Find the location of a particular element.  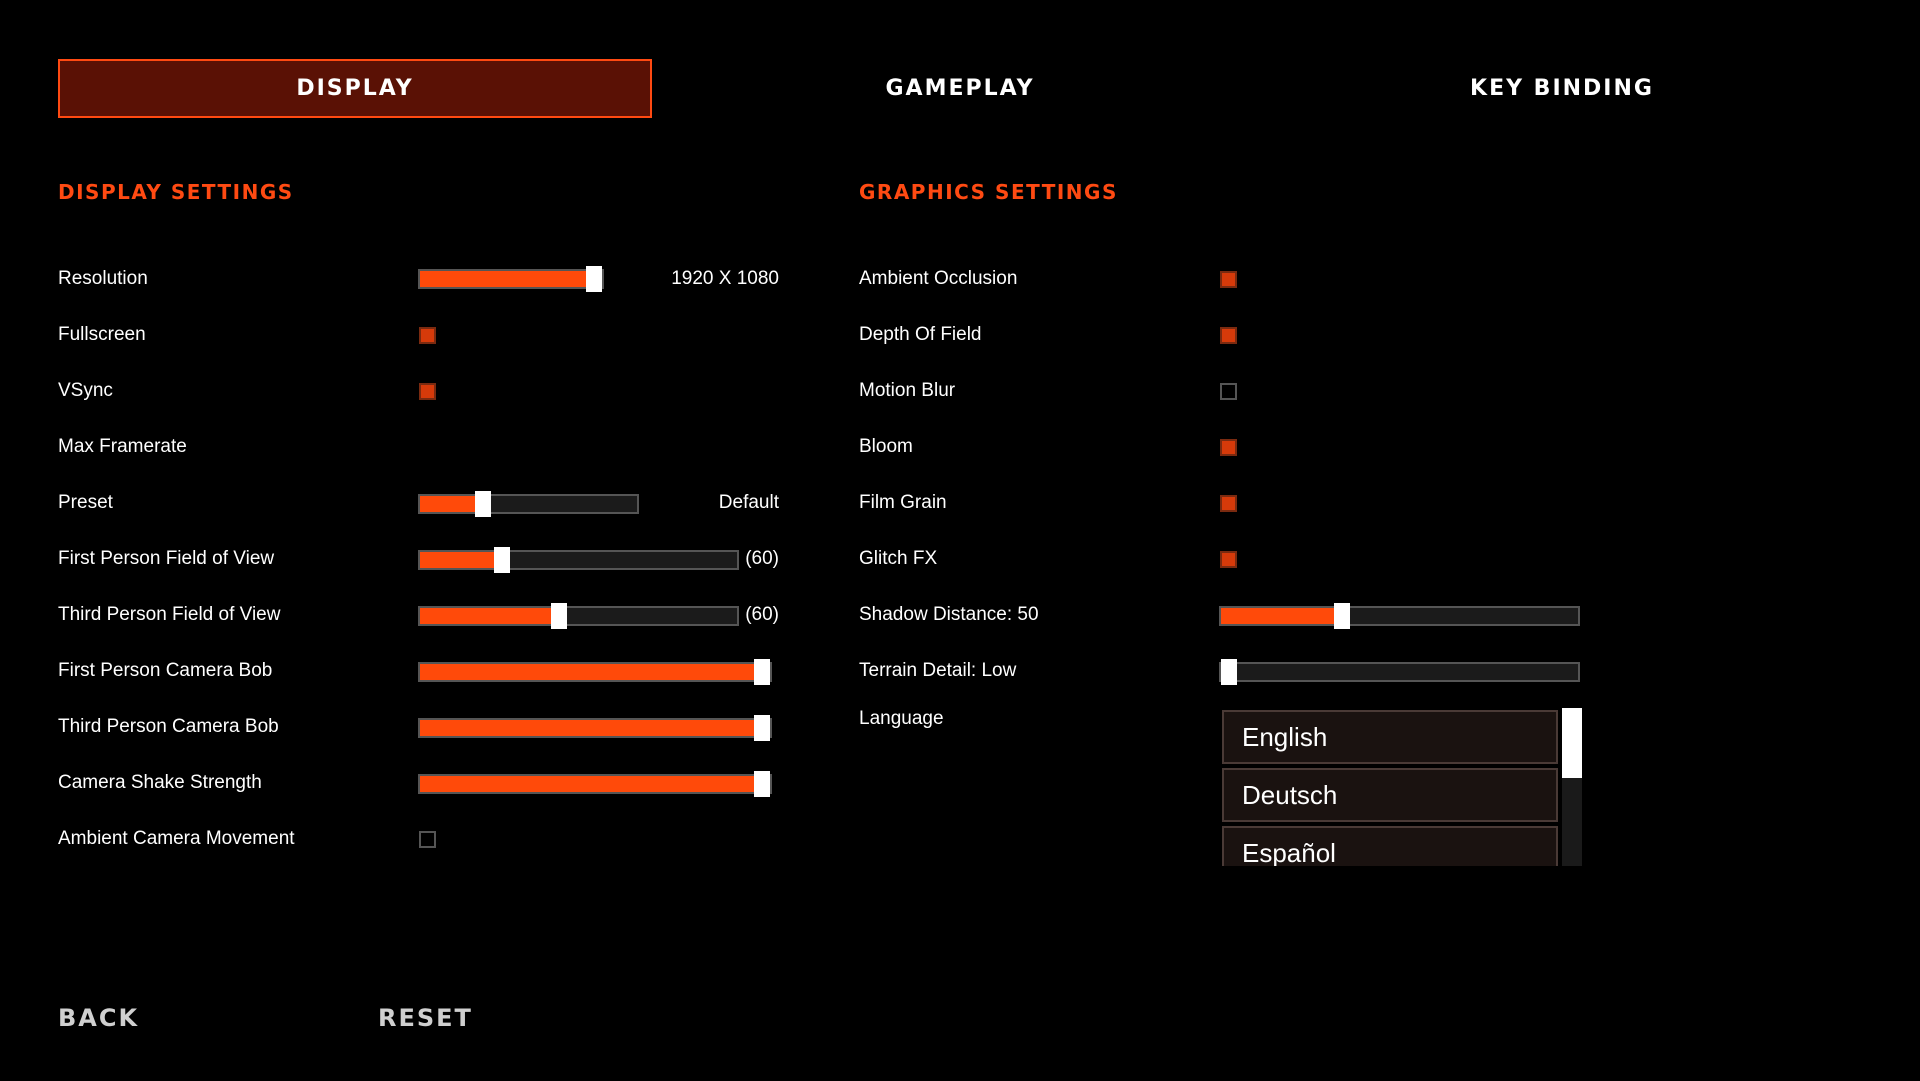

film-grain-checkbox is located at coordinates (1228, 503).